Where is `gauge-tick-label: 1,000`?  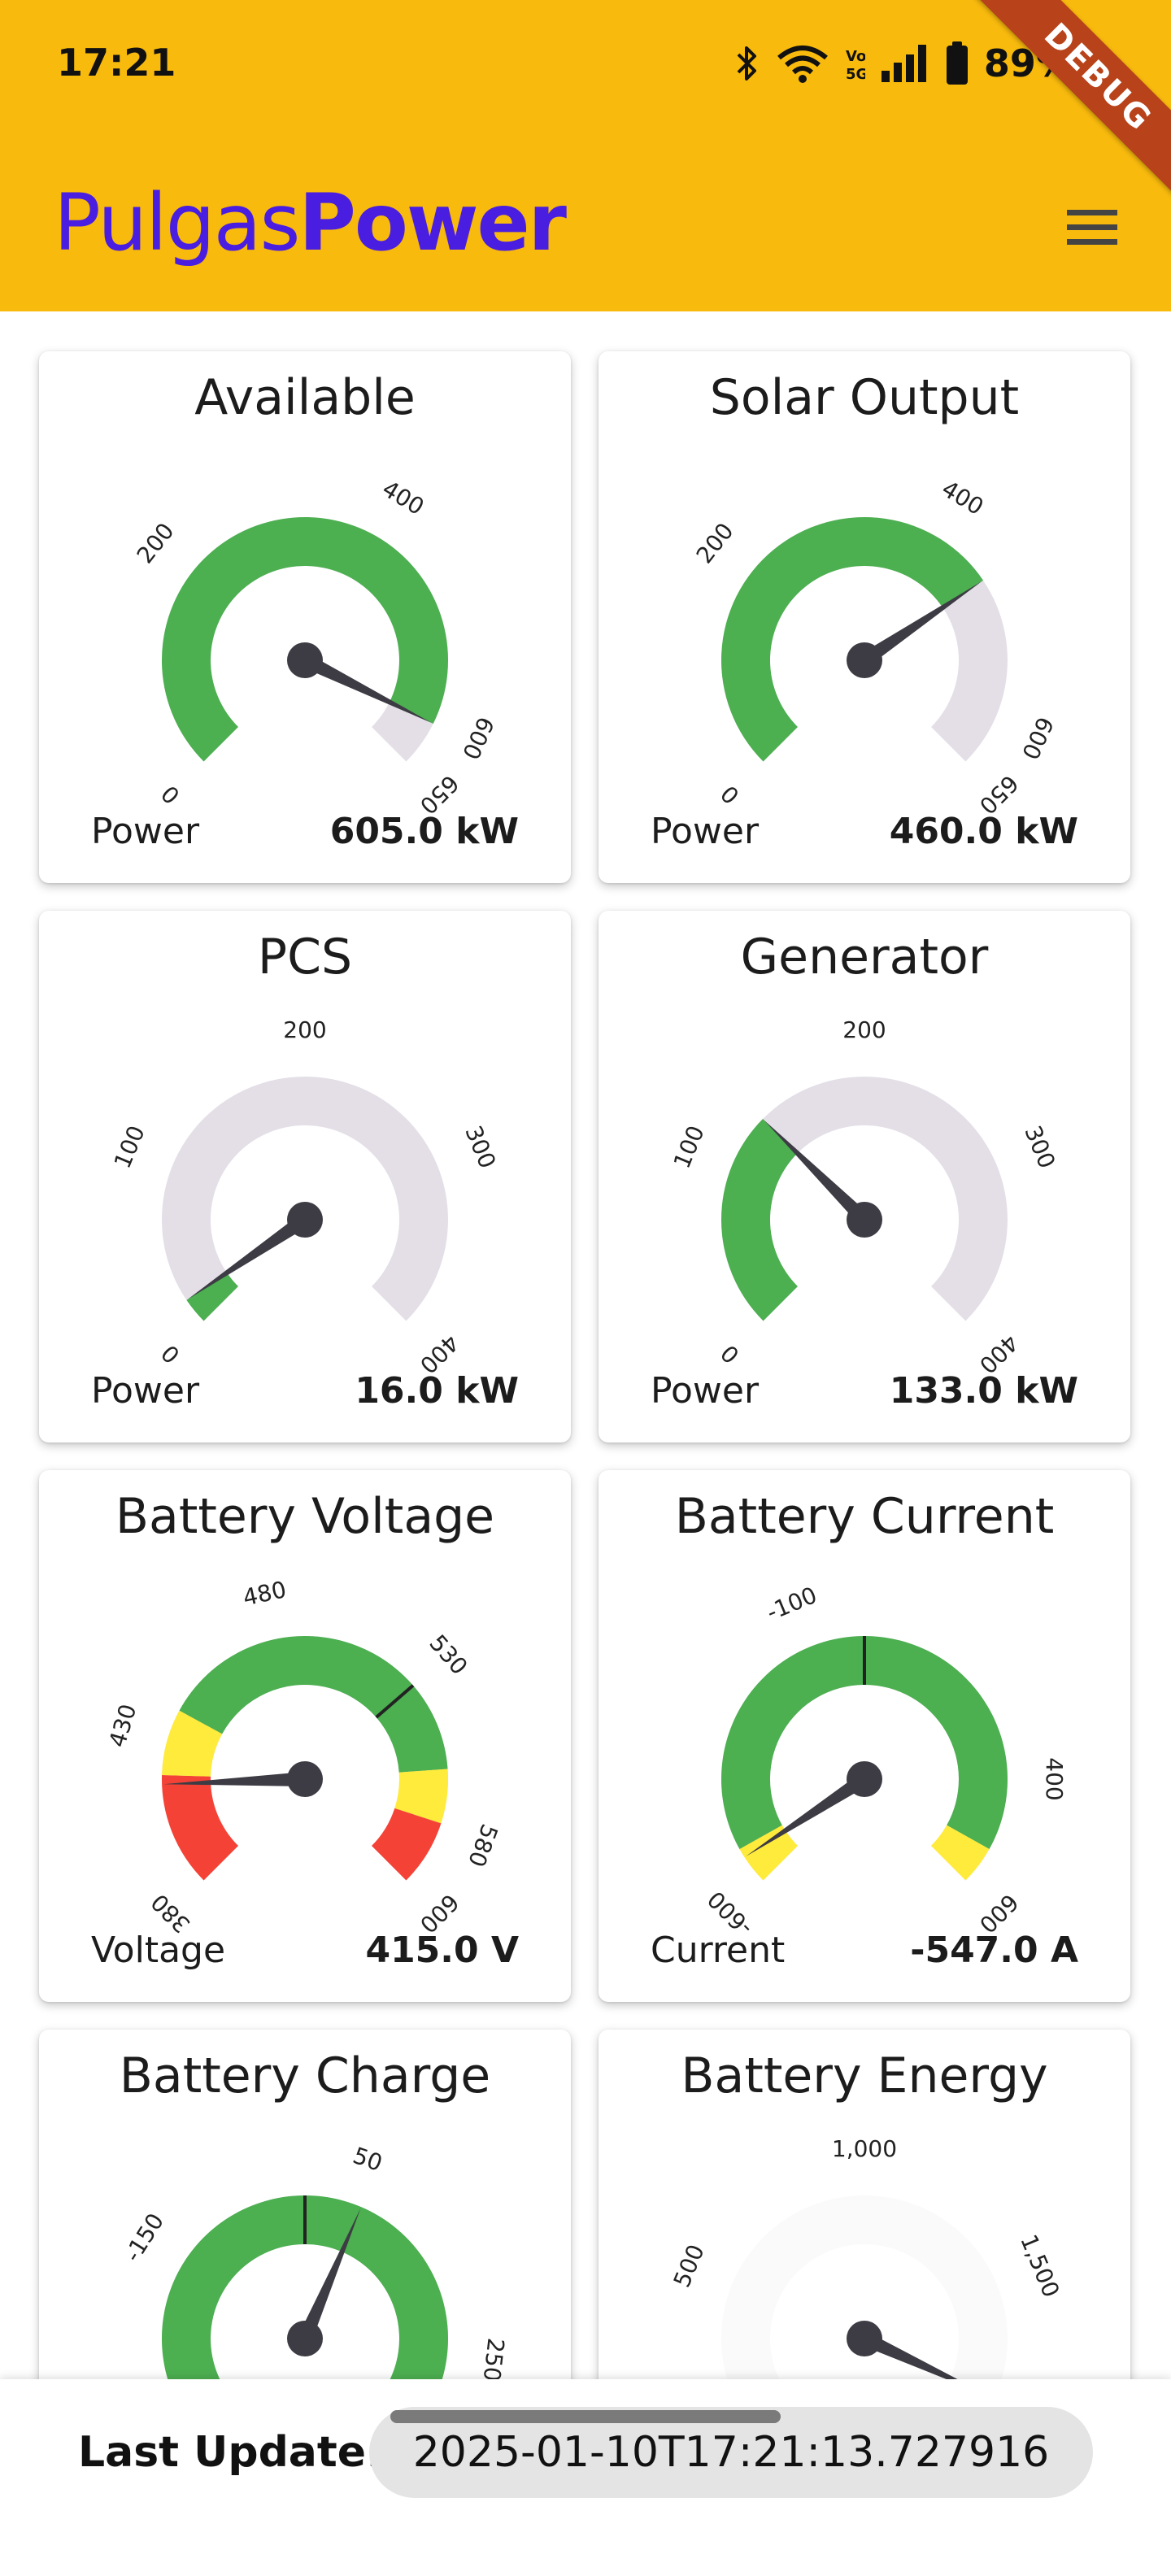
gauge-tick-label: 1,000 is located at coordinates (865, 2149).